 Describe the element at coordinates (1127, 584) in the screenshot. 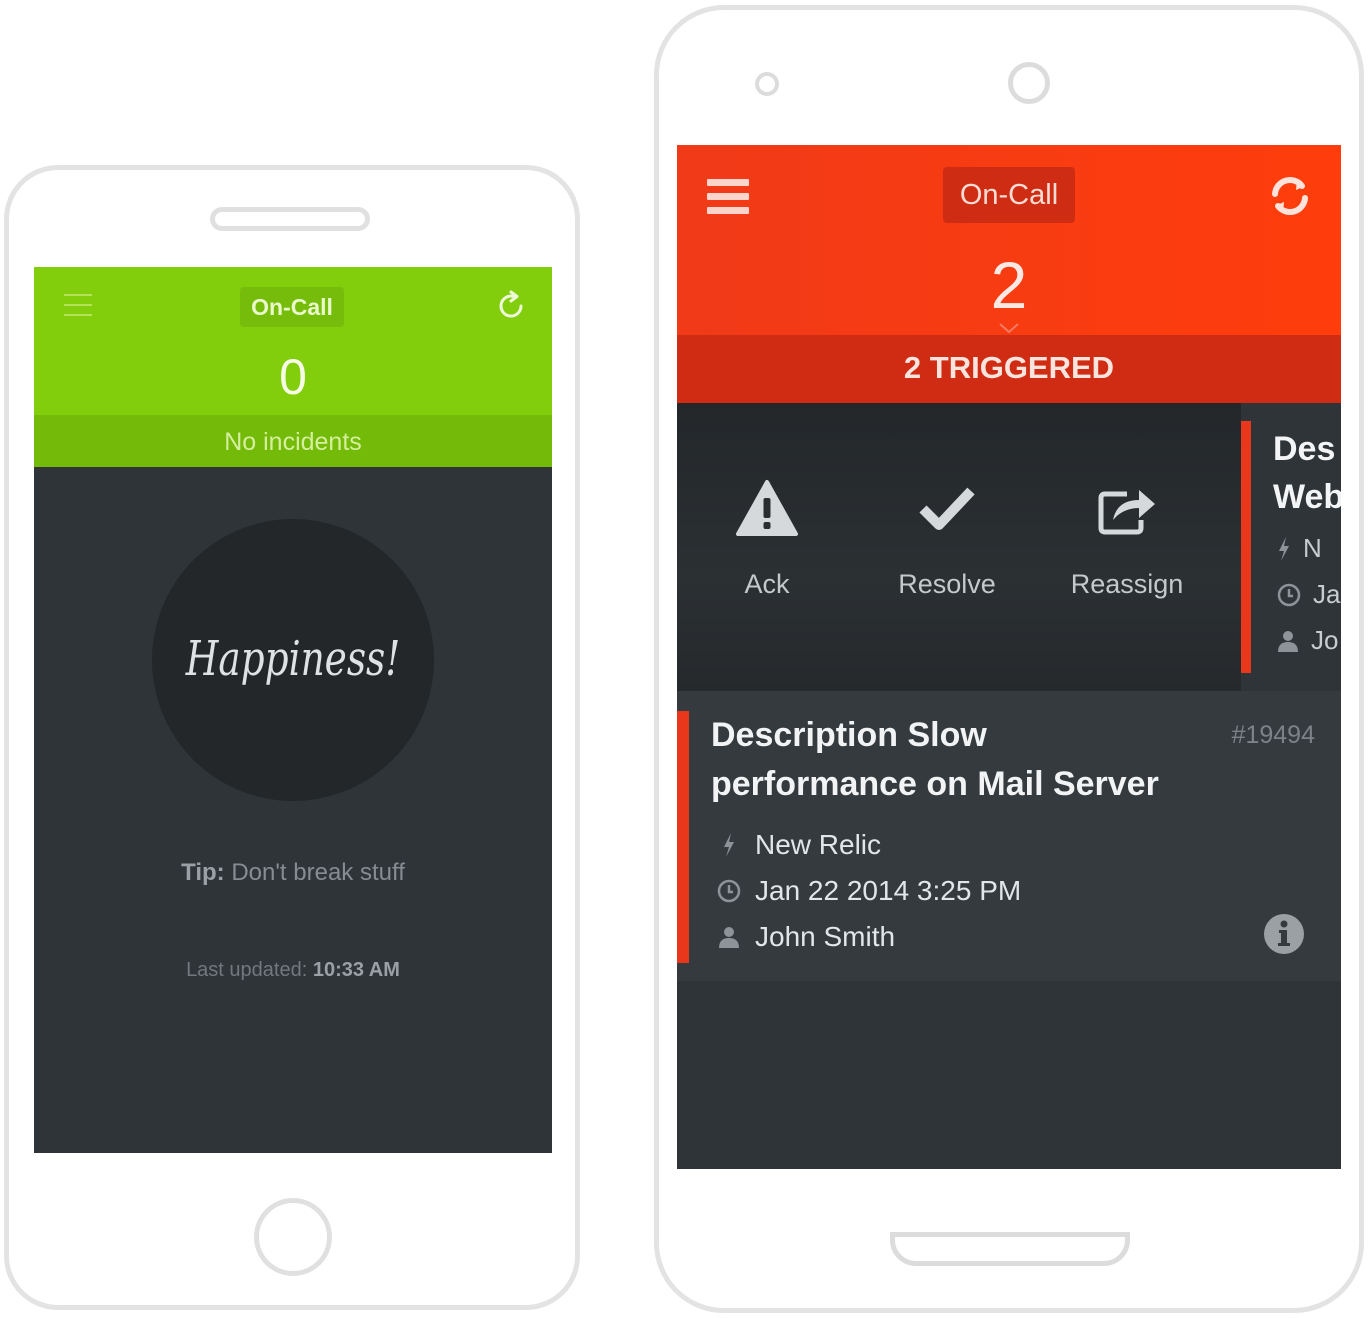

I see `reassign-label: Reassign` at that location.